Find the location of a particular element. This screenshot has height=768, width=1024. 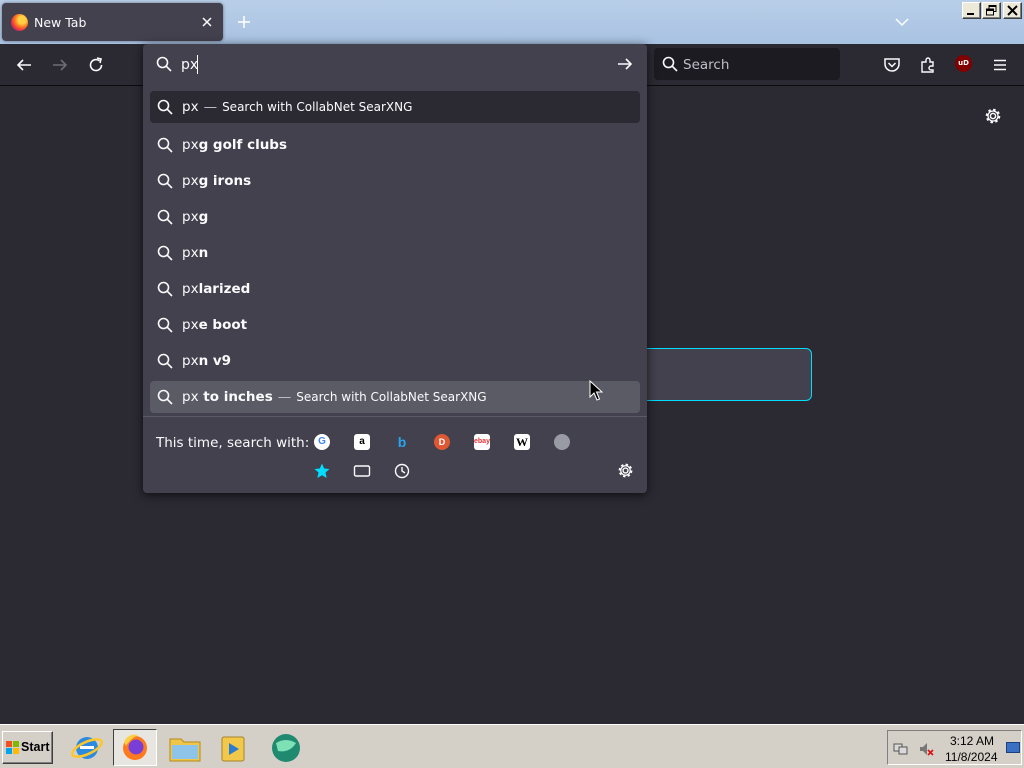

one-off-search-buttons: This time, search with: G a b D ebay W is located at coordinates (395, 454).